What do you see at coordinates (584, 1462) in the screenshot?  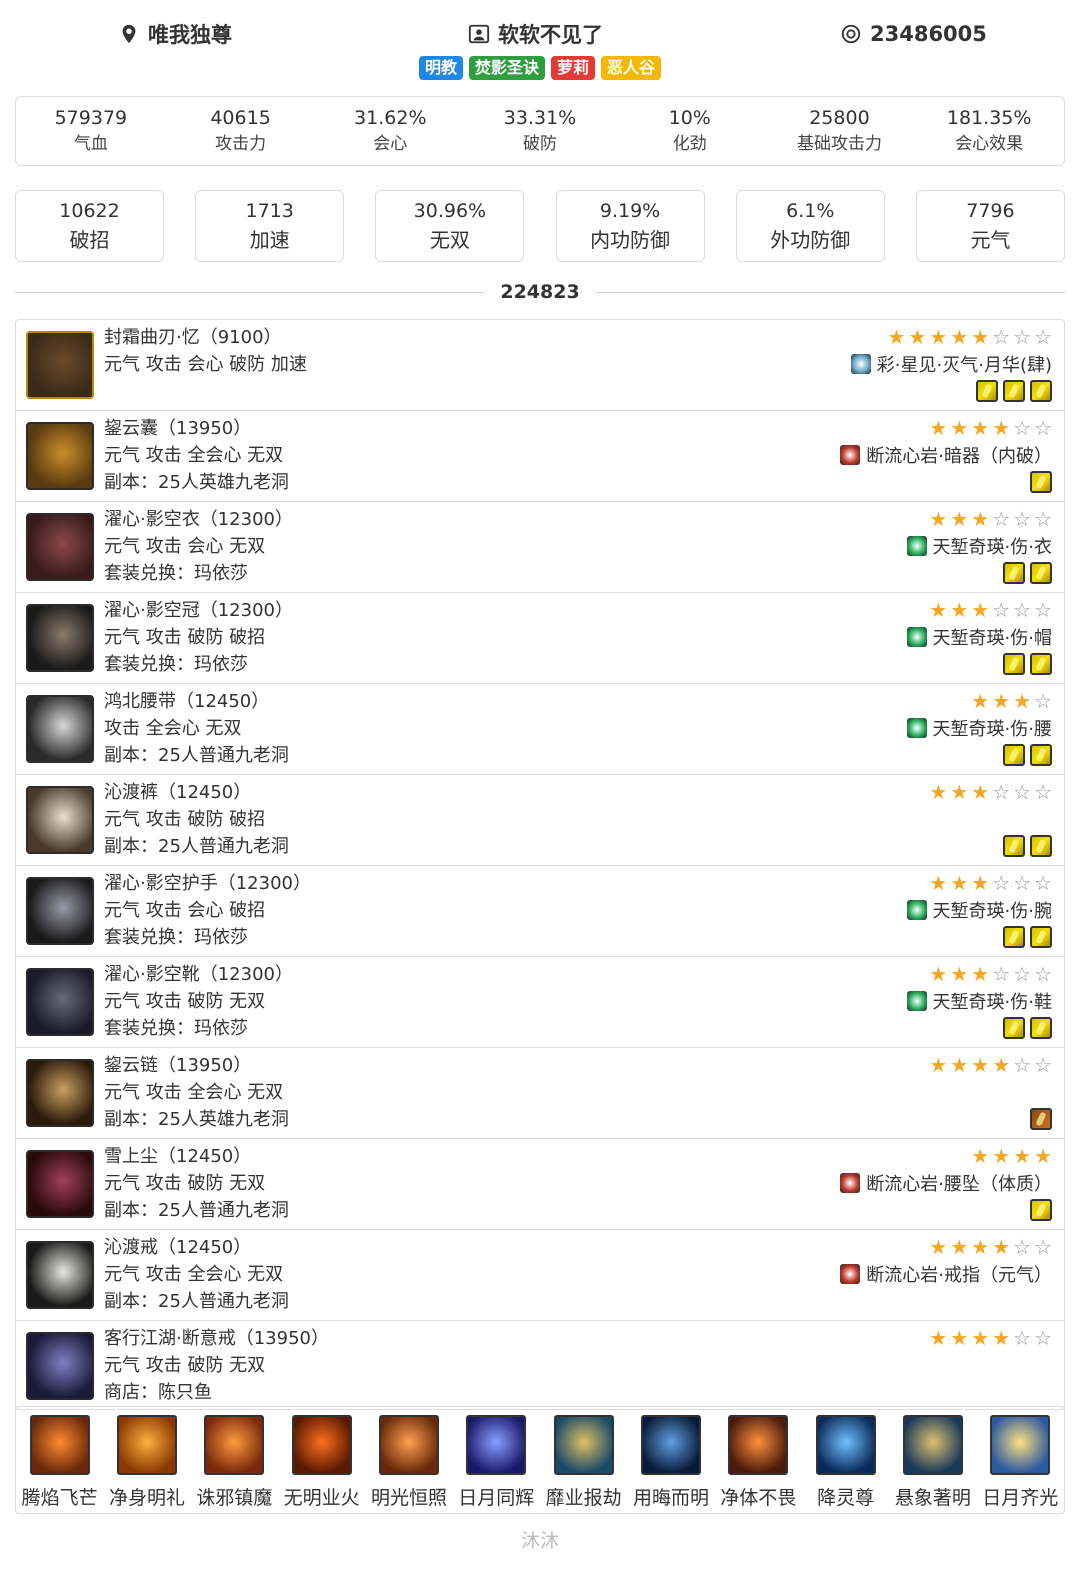 I see `skill-item: 靡业报劫` at bounding box center [584, 1462].